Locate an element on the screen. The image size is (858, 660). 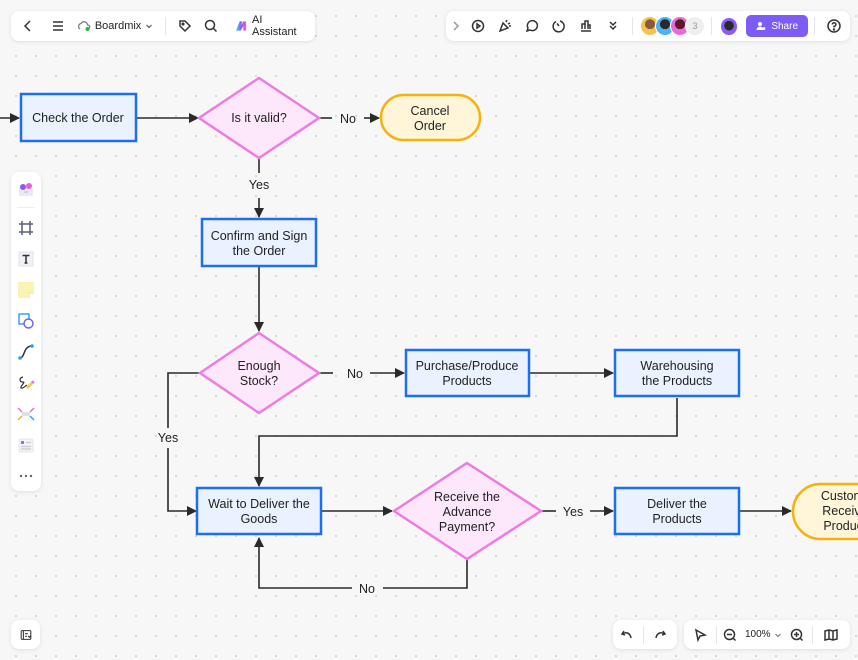
node-label: Wait to Deliver the is located at coordinates (259, 504).